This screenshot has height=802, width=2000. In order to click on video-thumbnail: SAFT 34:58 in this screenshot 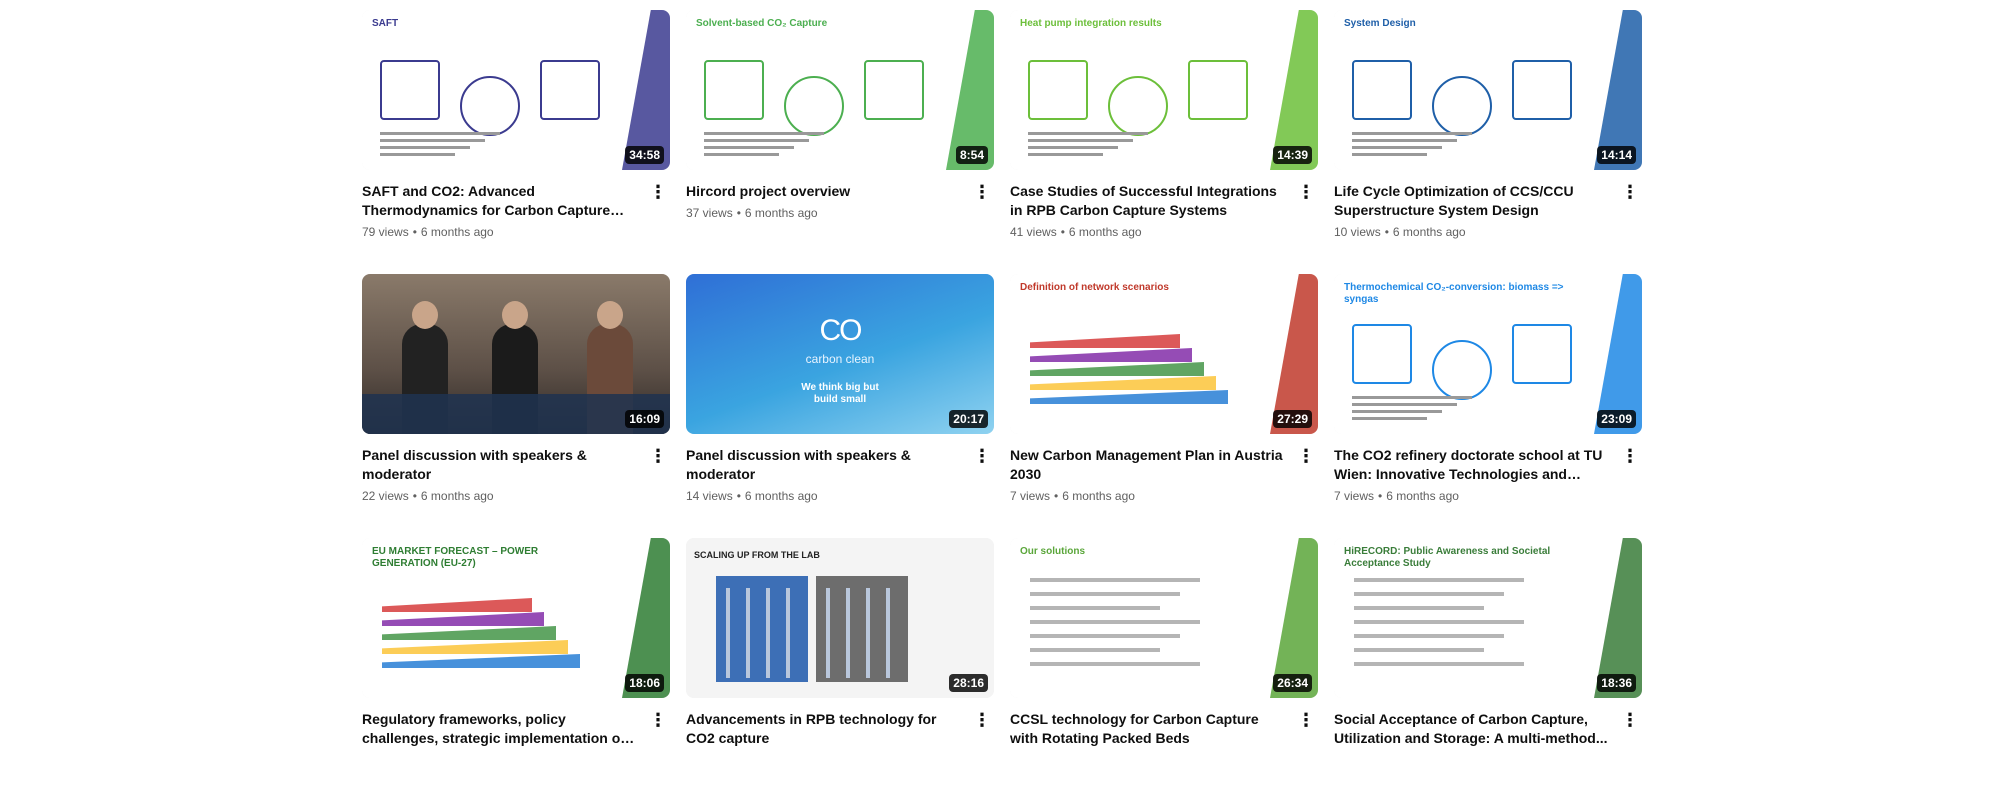, I will do `click(516, 90)`.